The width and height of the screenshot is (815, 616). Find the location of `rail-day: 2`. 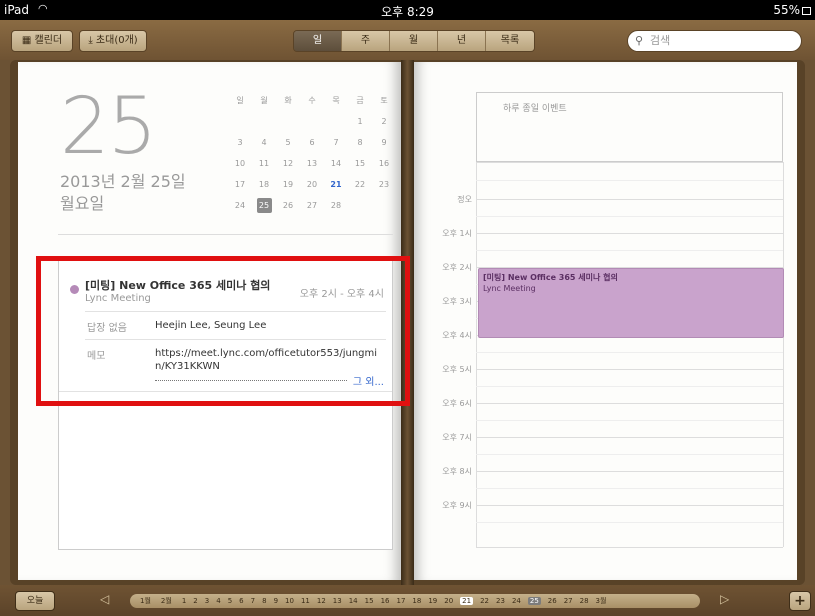

rail-day: 2 is located at coordinates (195, 601).